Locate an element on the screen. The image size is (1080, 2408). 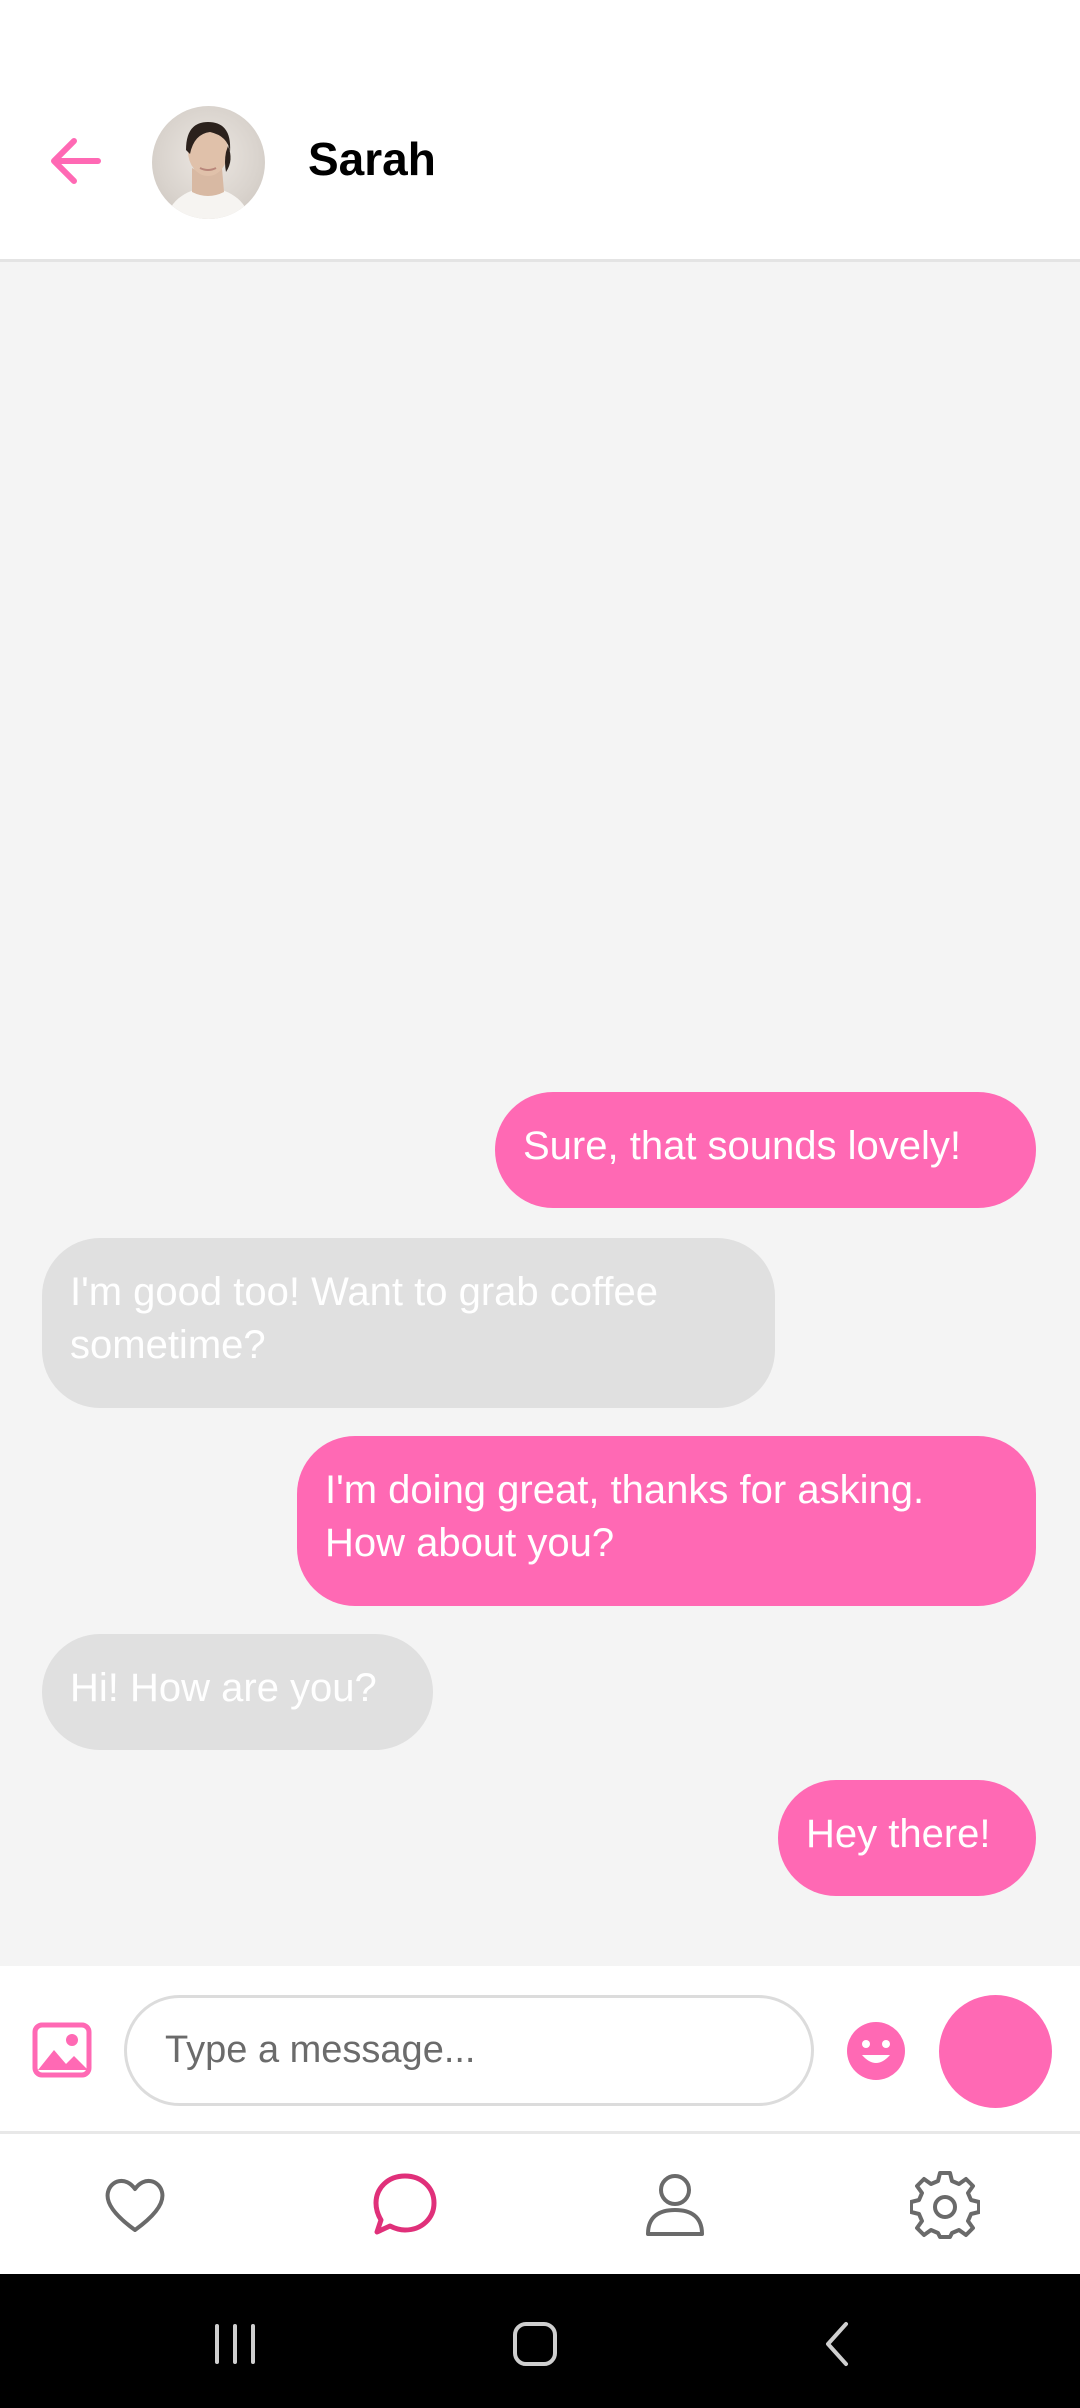
arrow-left-icon is located at coordinates (76, 161).